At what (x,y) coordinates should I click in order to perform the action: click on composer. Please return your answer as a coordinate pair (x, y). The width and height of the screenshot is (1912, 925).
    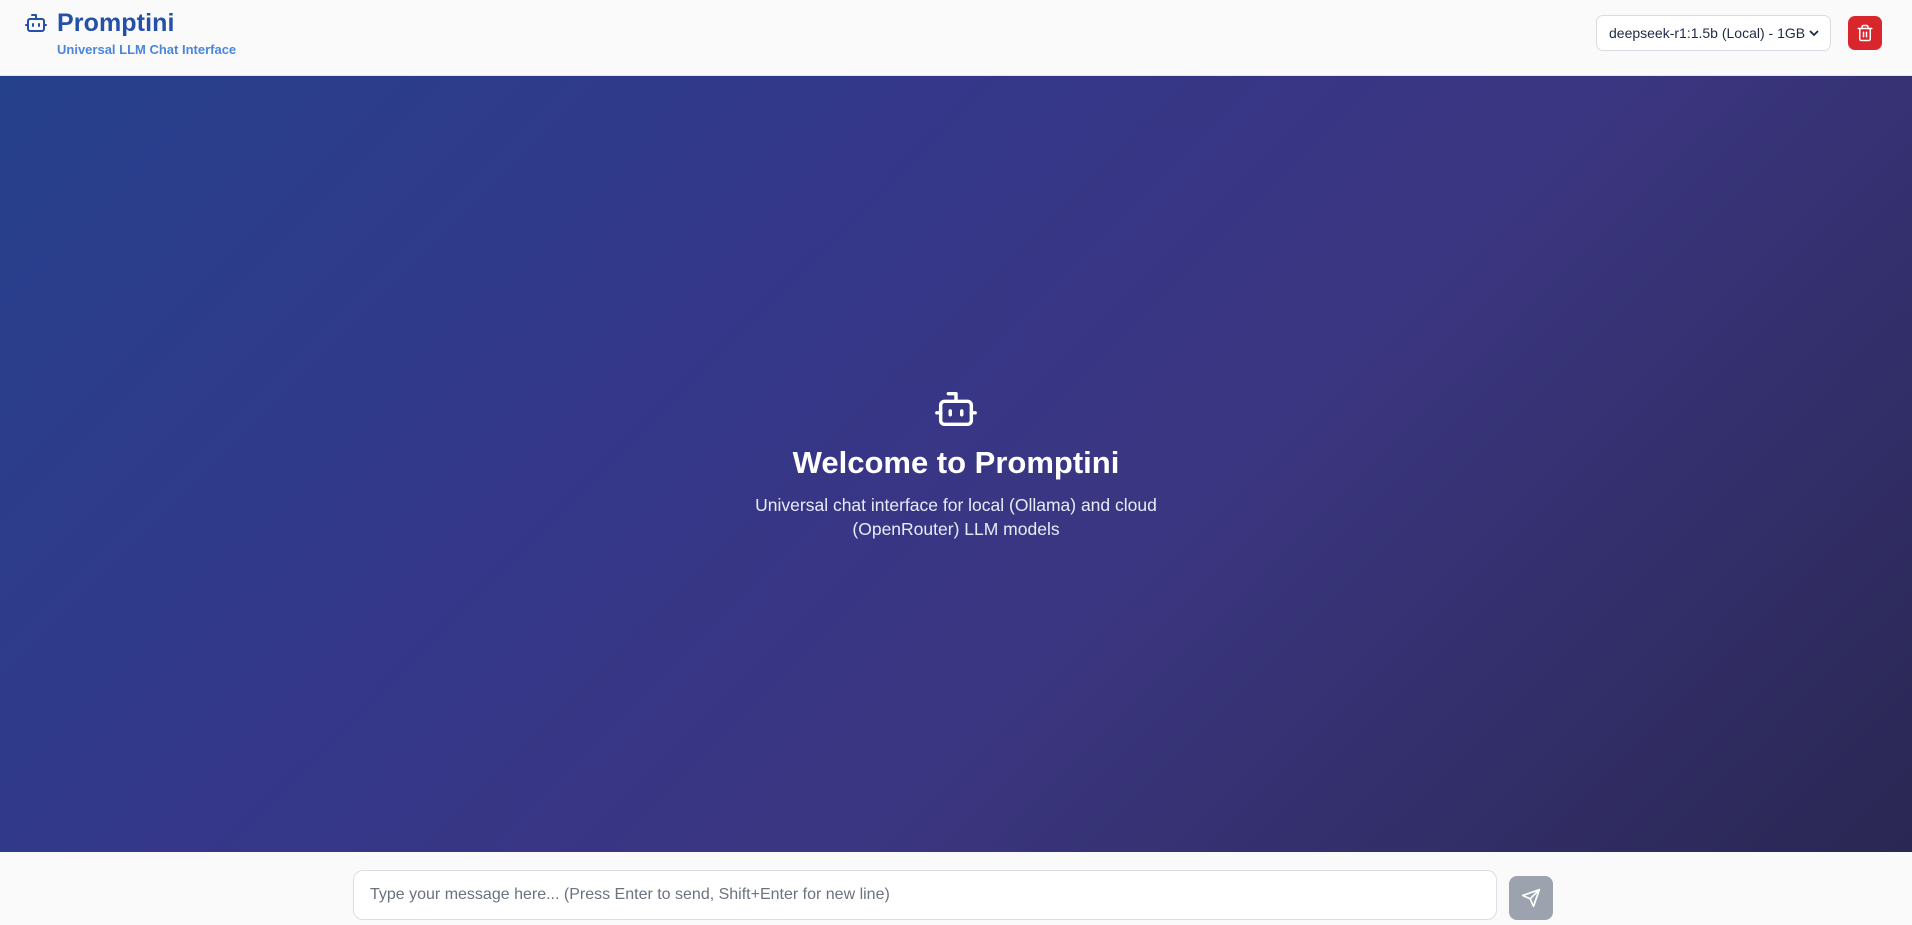
    Looking at the image, I should click on (956, 888).